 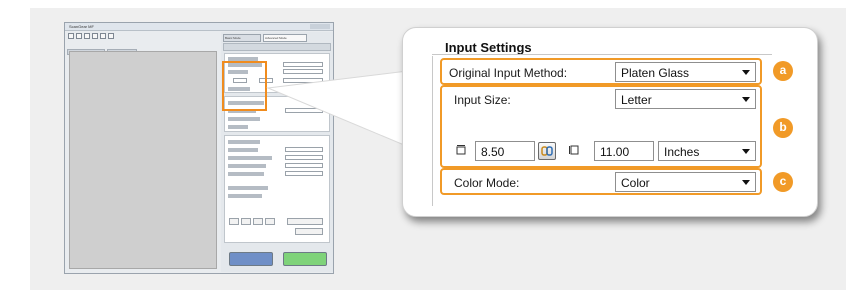 I want to click on badge-c: c, so click(x=783, y=182).